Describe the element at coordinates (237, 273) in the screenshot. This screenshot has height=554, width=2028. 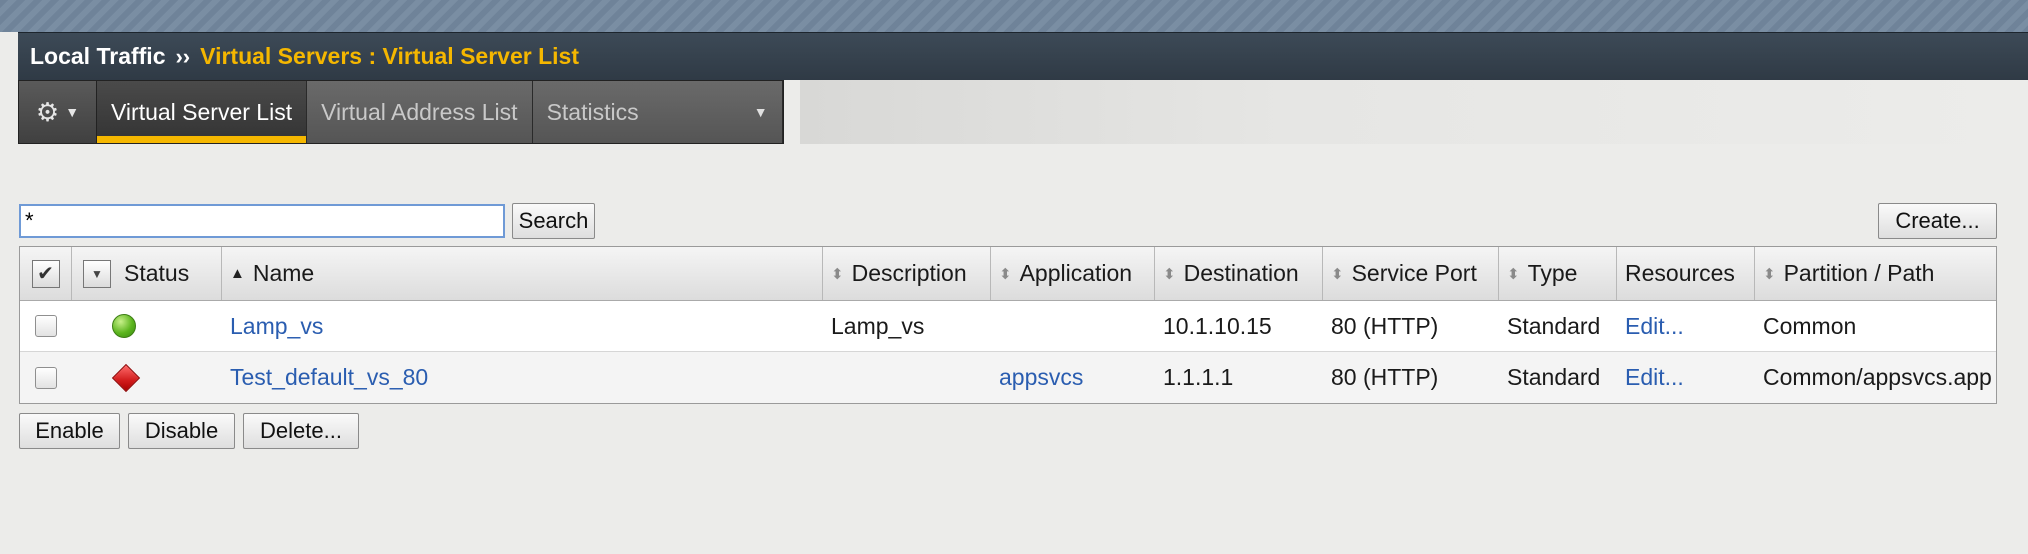
I see `sort-ascending-icon: ▲` at that location.